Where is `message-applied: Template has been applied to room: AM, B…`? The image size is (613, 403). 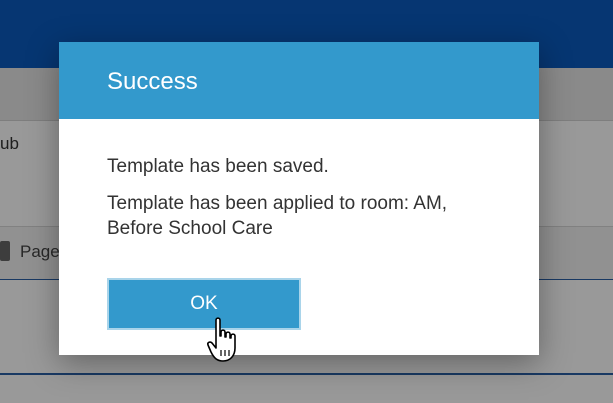
message-applied: Template has been applied to room: AM, B… is located at coordinates (277, 216).